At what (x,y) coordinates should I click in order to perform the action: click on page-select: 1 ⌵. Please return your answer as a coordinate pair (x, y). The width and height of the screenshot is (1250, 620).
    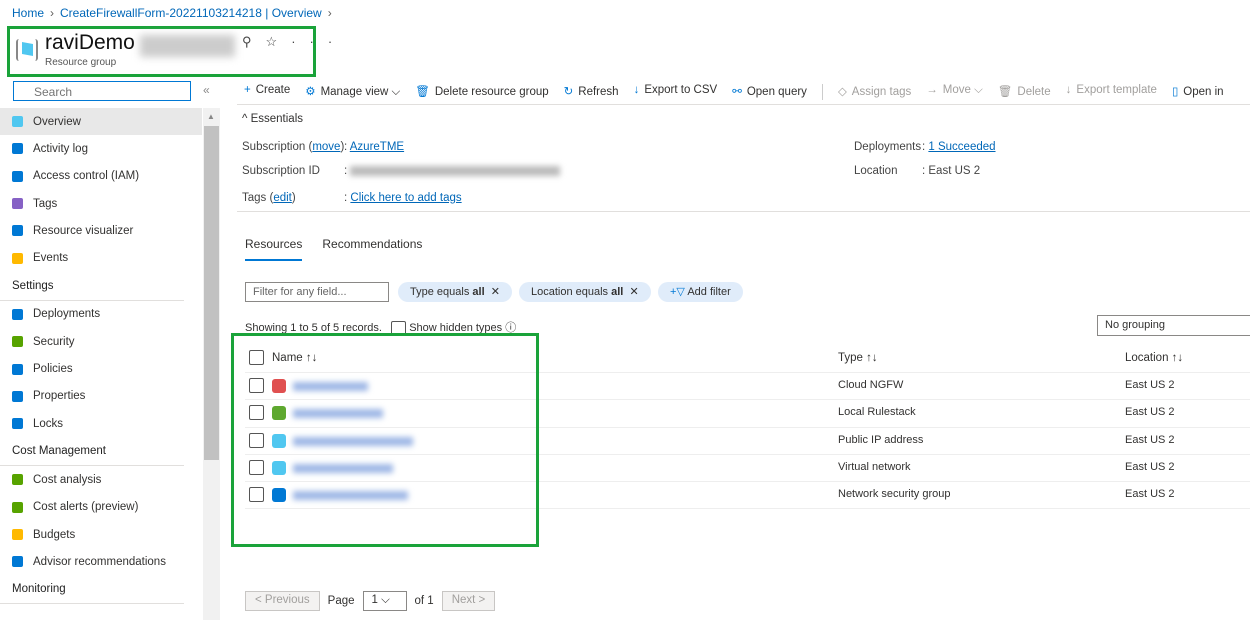
    Looking at the image, I should click on (384, 601).